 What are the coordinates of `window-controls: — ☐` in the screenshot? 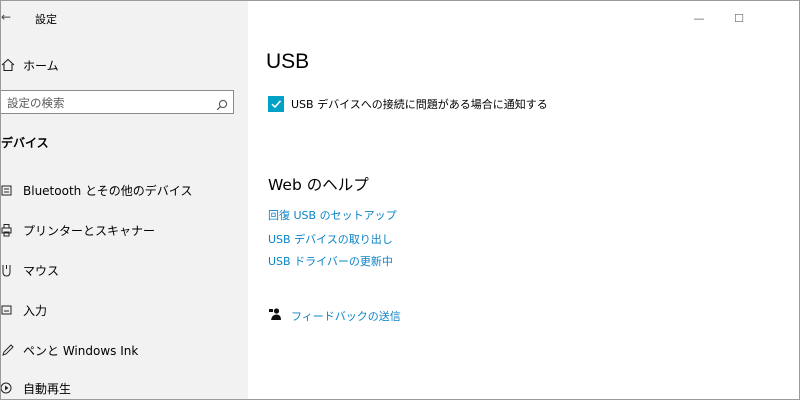 It's located at (739, 18).